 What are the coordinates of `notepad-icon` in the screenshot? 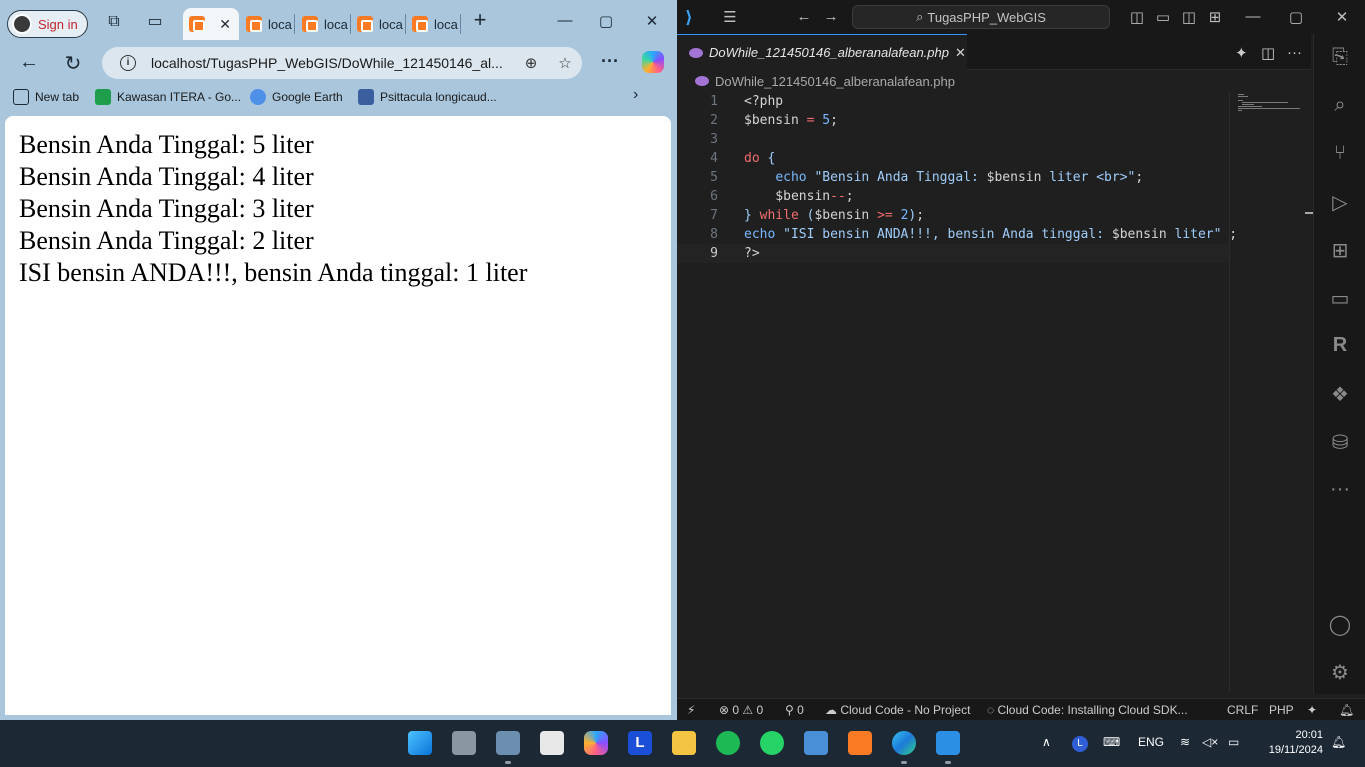 It's located at (816, 743).